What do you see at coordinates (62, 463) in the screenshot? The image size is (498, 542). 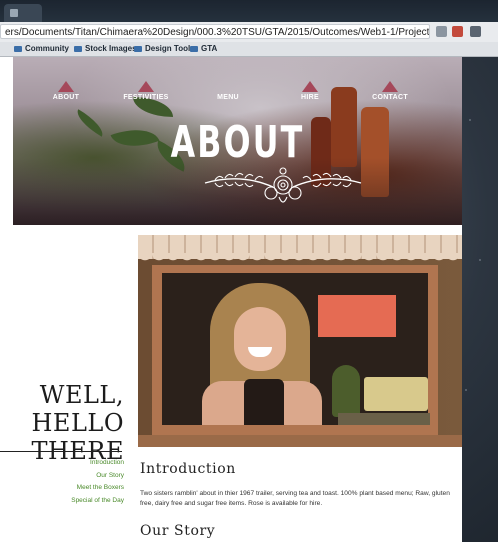 I see `link-introduction: Introduction` at bounding box center [62, 463].